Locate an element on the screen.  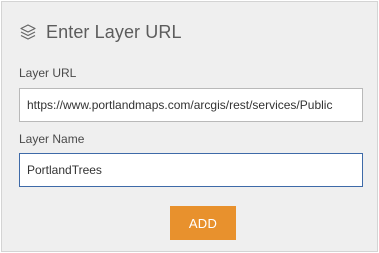
layer-name-label: Layer Name is located at coordinates (52, 139).